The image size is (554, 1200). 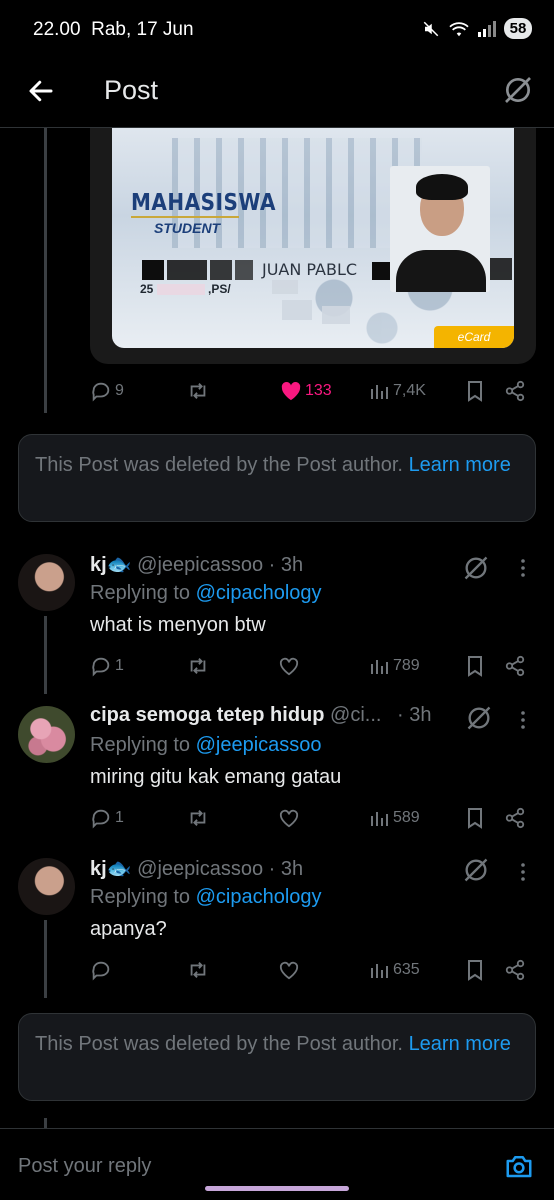 I want to click on mention-link: @jeepicassoo, so click(x=259, y=745).